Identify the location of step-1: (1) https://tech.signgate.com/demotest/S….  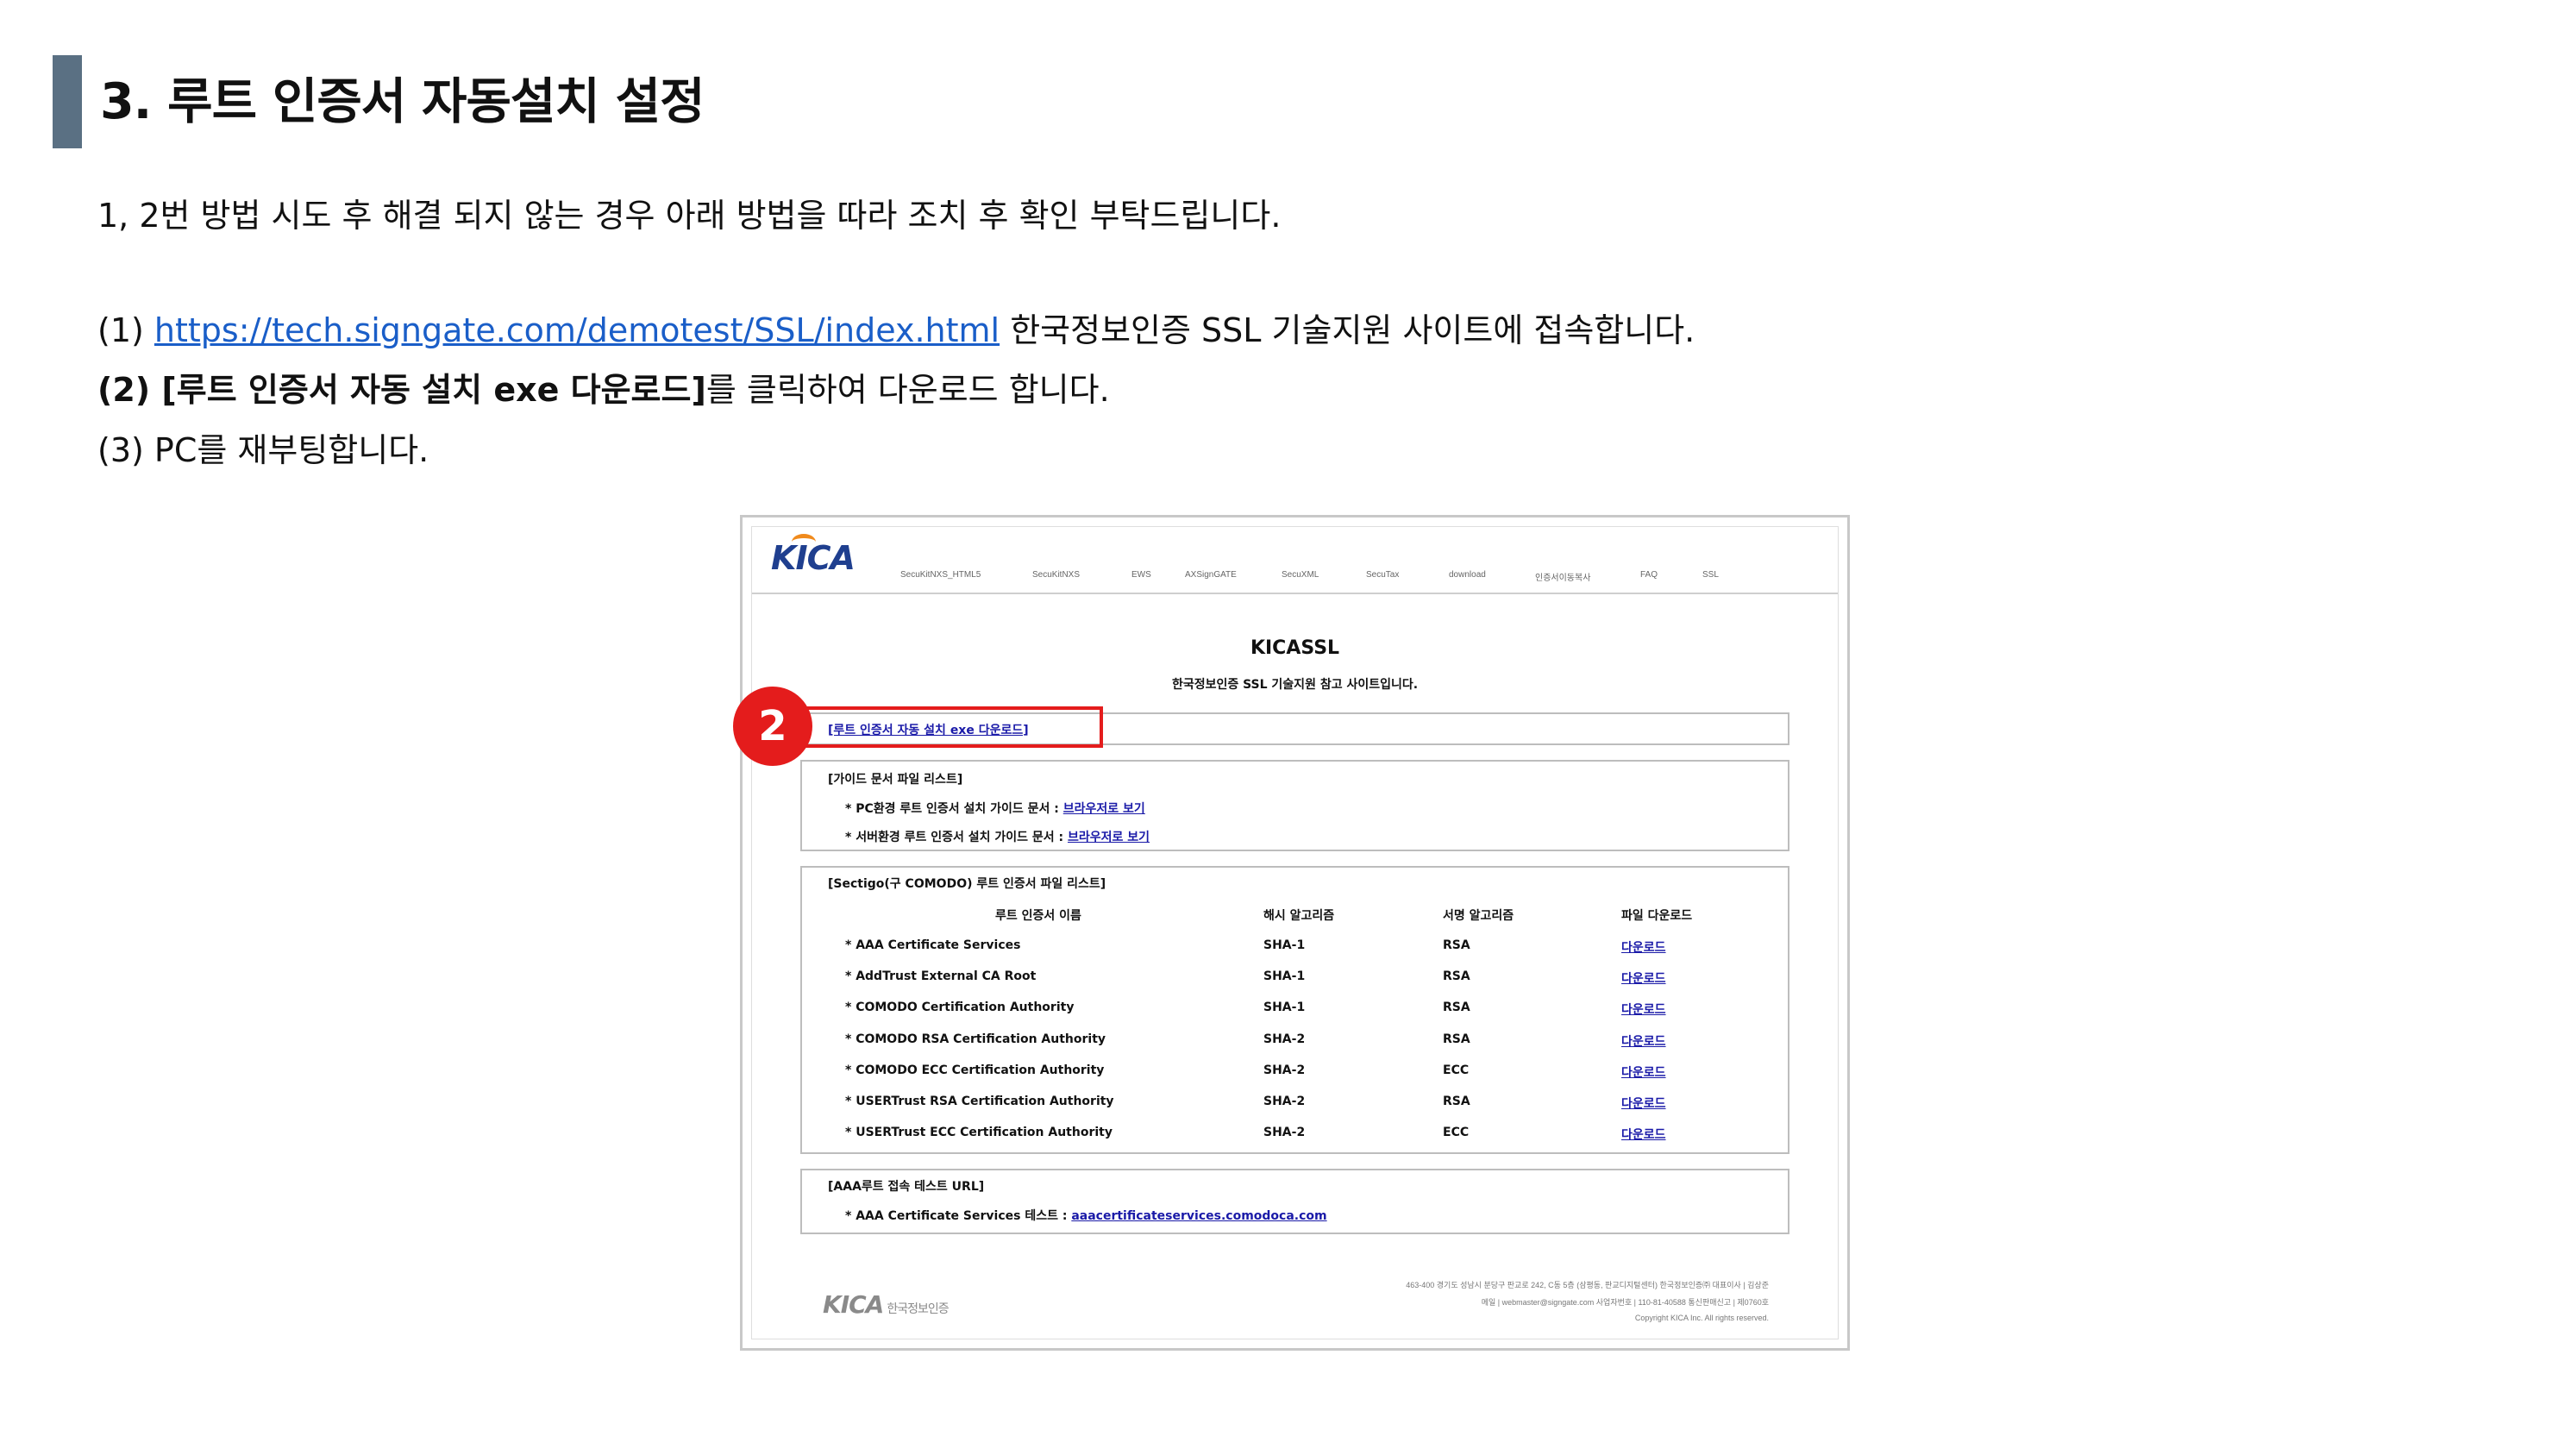
(896, 330).